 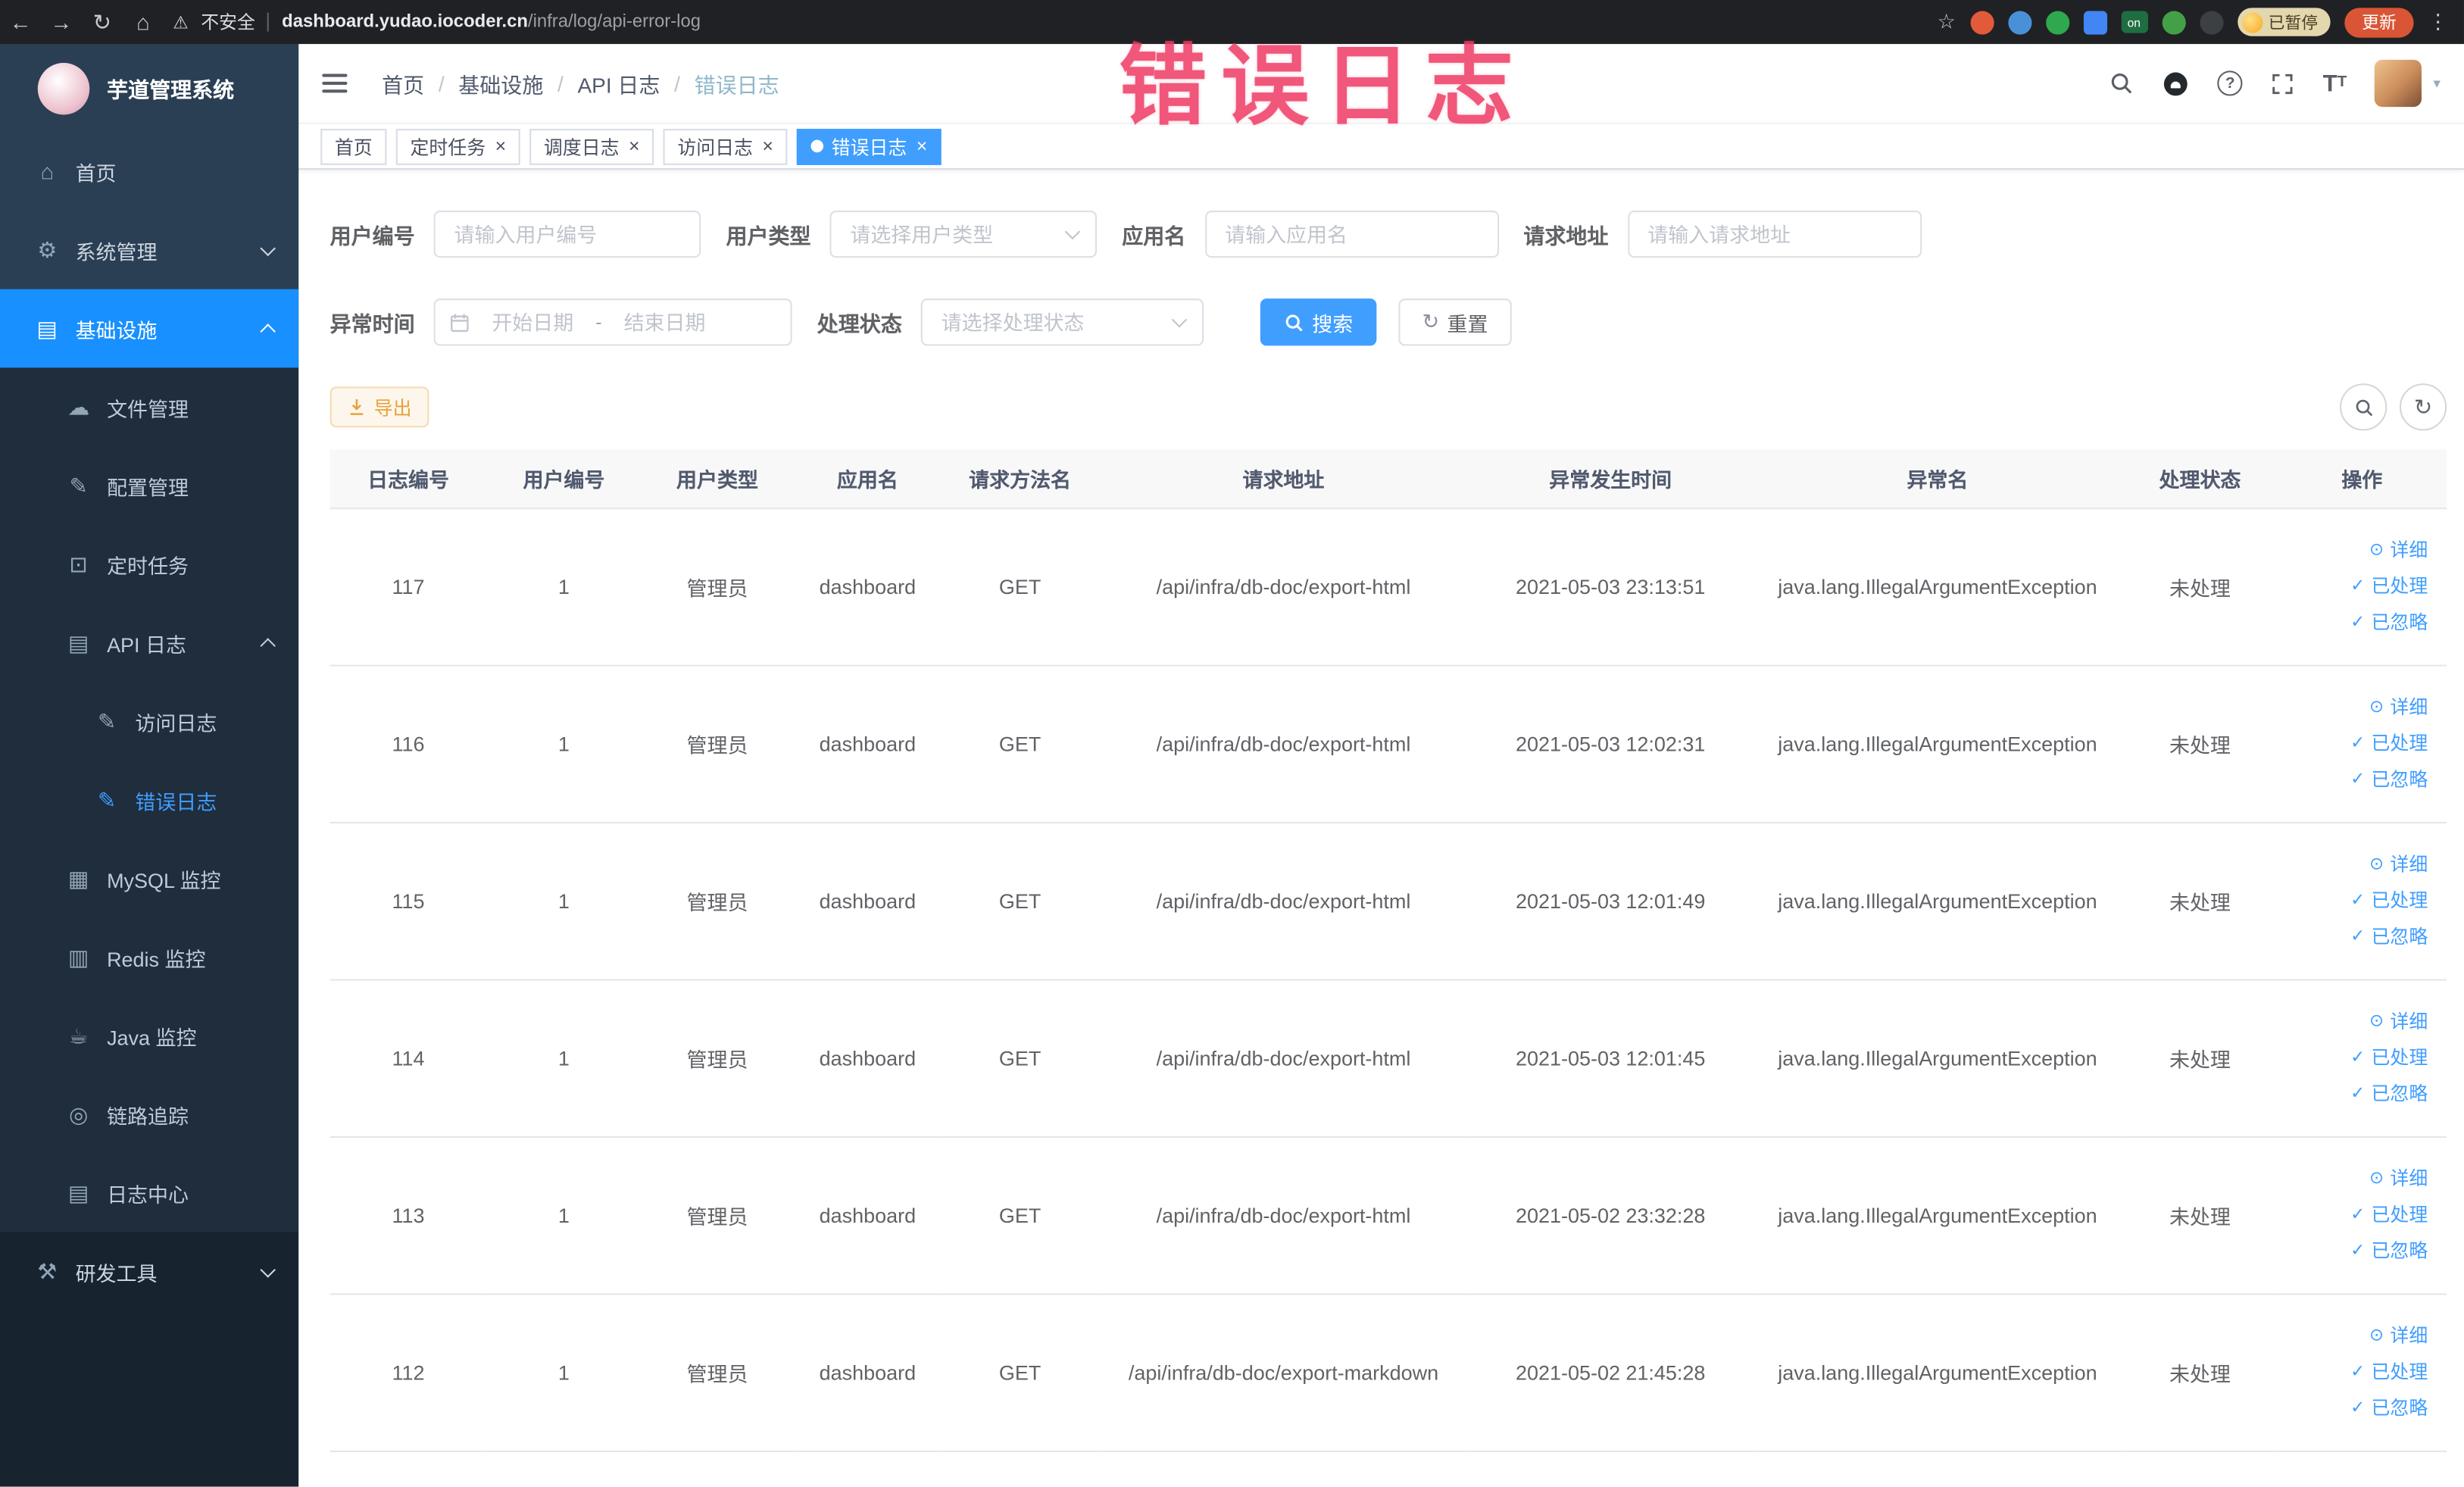 I want to click on sidebar-item-api-log: ▤ API 日志, so click(x=149, y=643).